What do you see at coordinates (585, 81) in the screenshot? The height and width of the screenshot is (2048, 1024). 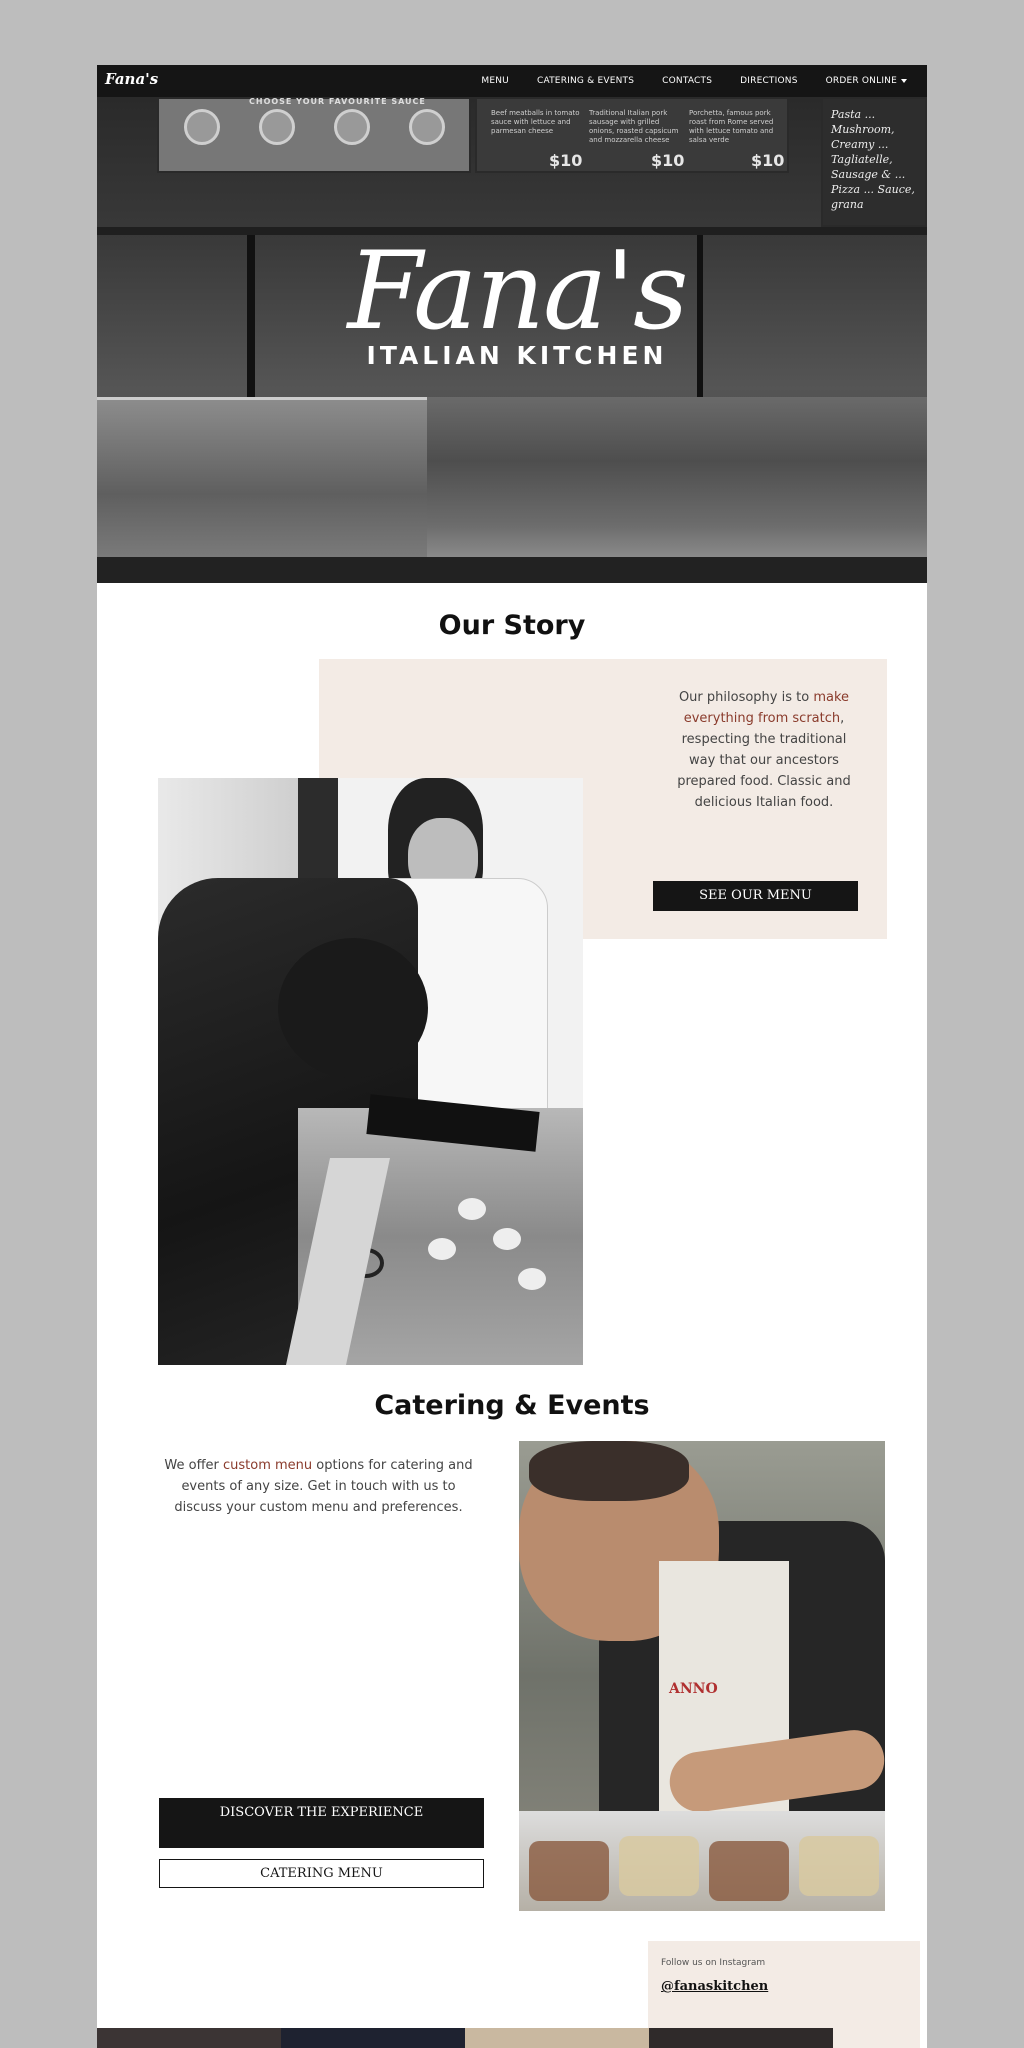 I see `nav-item-catering-events: CATERING & EVENTS` at bounding box center [585, 81].